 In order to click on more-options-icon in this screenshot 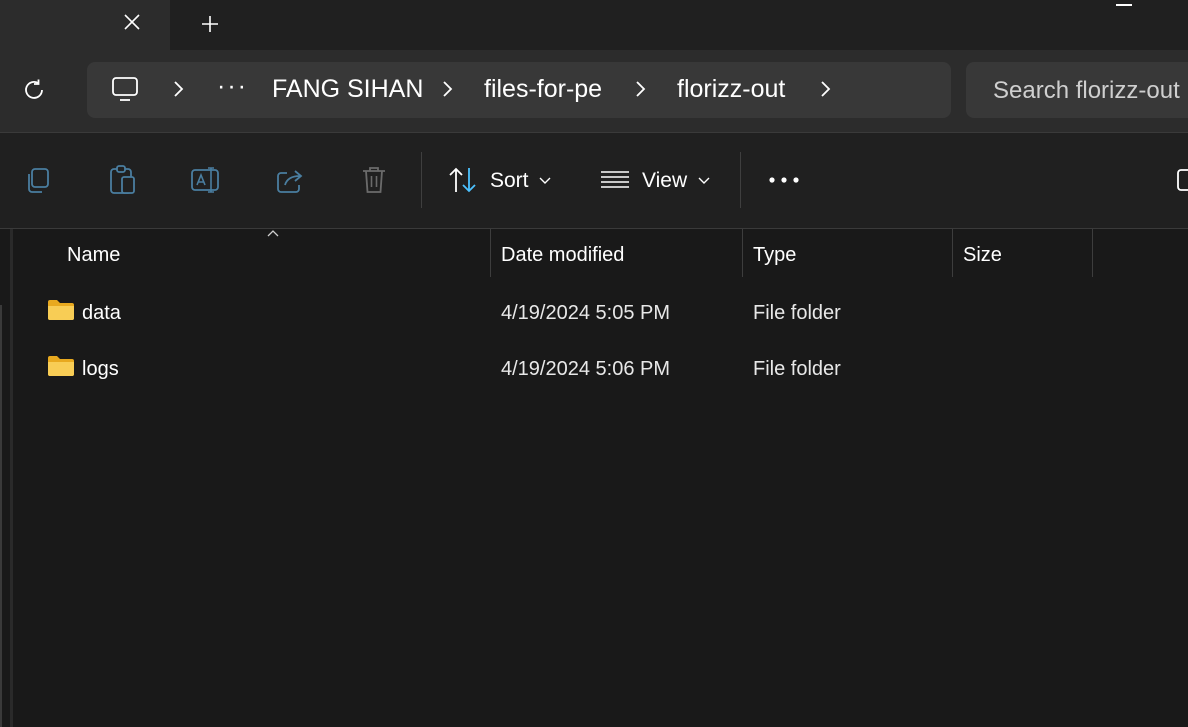, I will do `click(784, 180)`.